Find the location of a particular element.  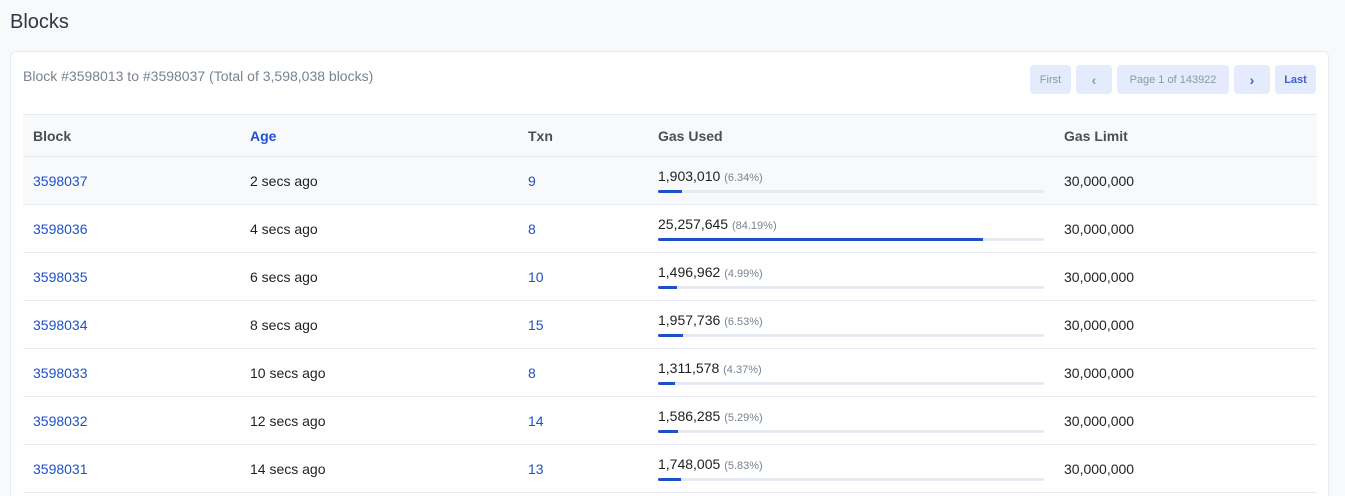

block-cell: 3598034 is located at coordinates (131, 324).